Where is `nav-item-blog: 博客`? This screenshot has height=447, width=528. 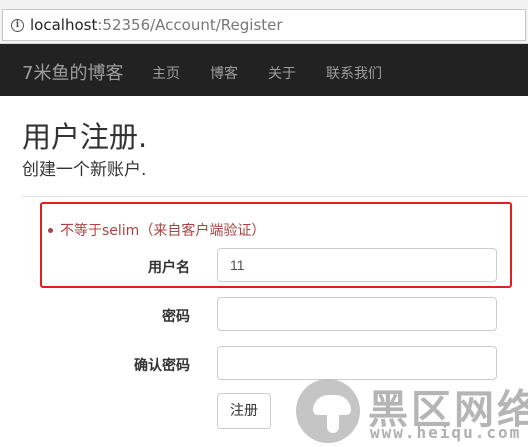 nav-item-blog: 博客 is located at coordinates (224, 73).